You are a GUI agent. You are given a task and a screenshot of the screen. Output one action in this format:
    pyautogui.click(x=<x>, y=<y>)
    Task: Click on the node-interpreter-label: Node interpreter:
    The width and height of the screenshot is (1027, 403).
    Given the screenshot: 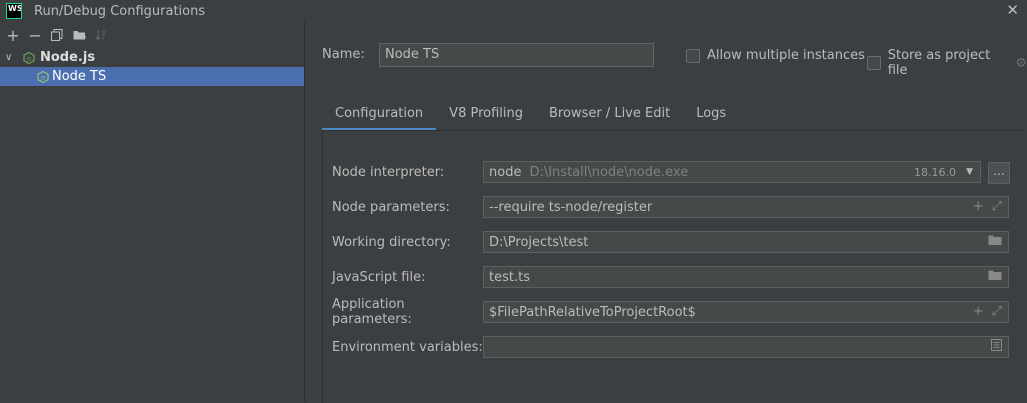 What is the action you would take?
    pyautogui.click(x=388, y=172)
    